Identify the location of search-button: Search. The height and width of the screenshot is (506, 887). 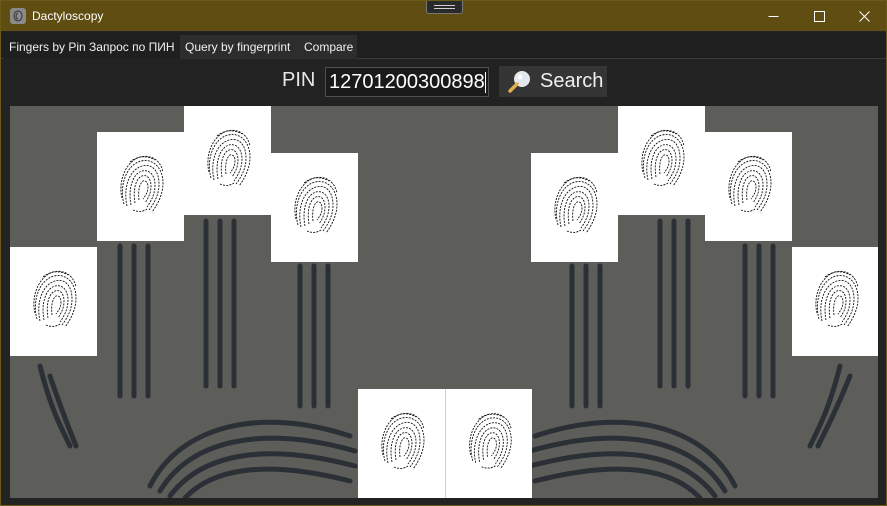
(553, 81).